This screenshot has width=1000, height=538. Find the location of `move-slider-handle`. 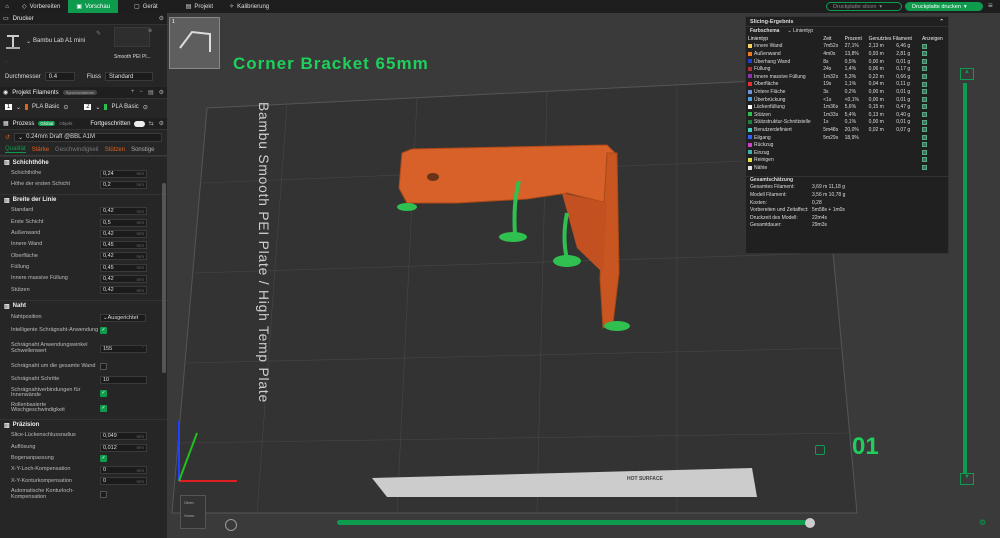

move-slider-handle is located at coordinates (810, 523).